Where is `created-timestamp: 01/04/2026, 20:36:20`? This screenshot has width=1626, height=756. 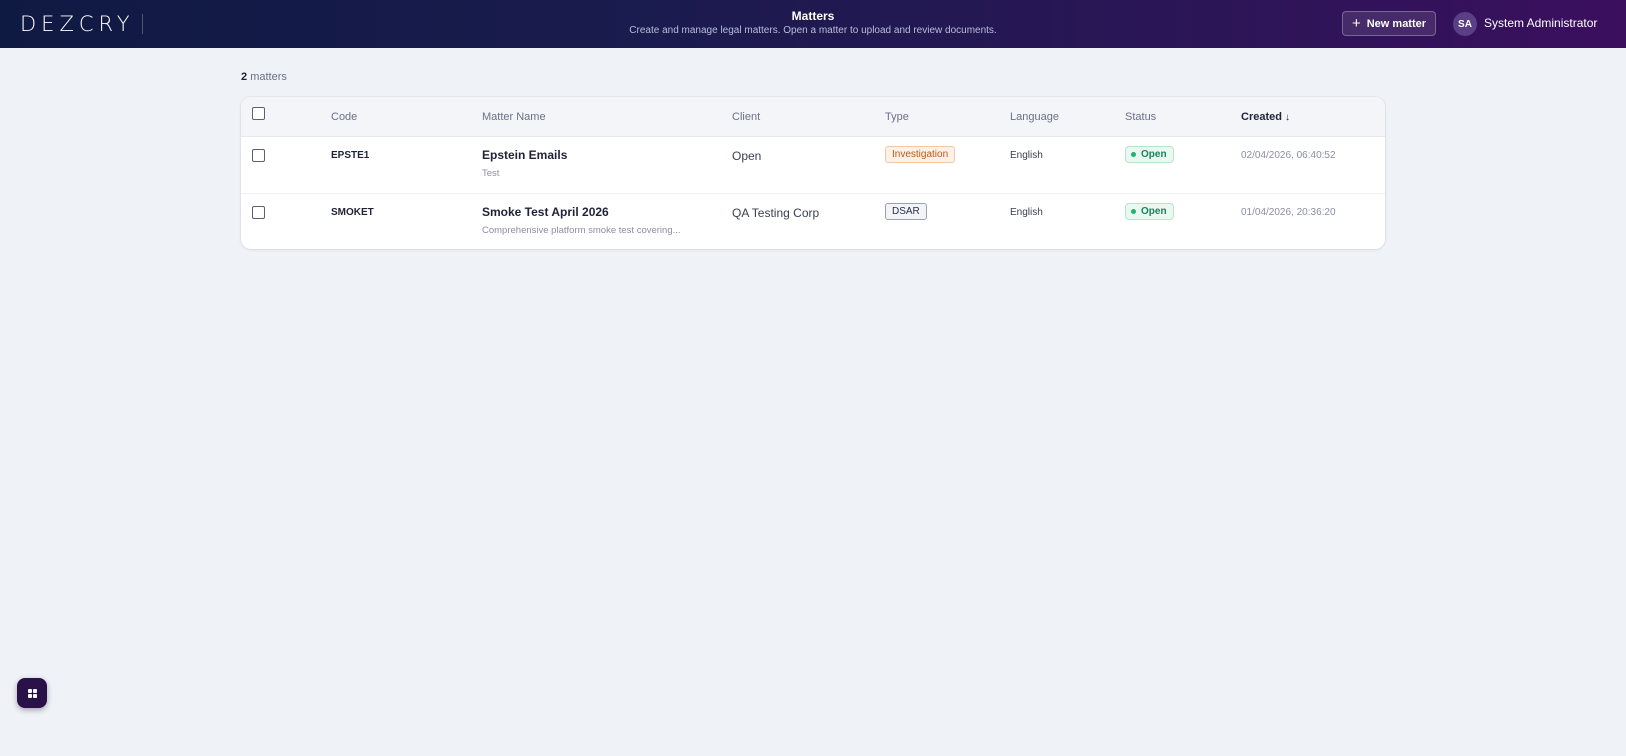 created-timestamp: 01/04/2026, 20:36:20 is located at coordinates (1288, 212).